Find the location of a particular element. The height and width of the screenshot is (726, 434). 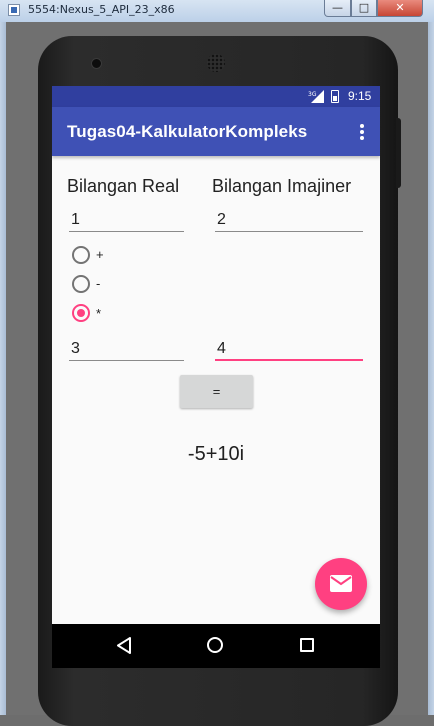

radio-multiply-label: * is located at coordinates (99, 313).